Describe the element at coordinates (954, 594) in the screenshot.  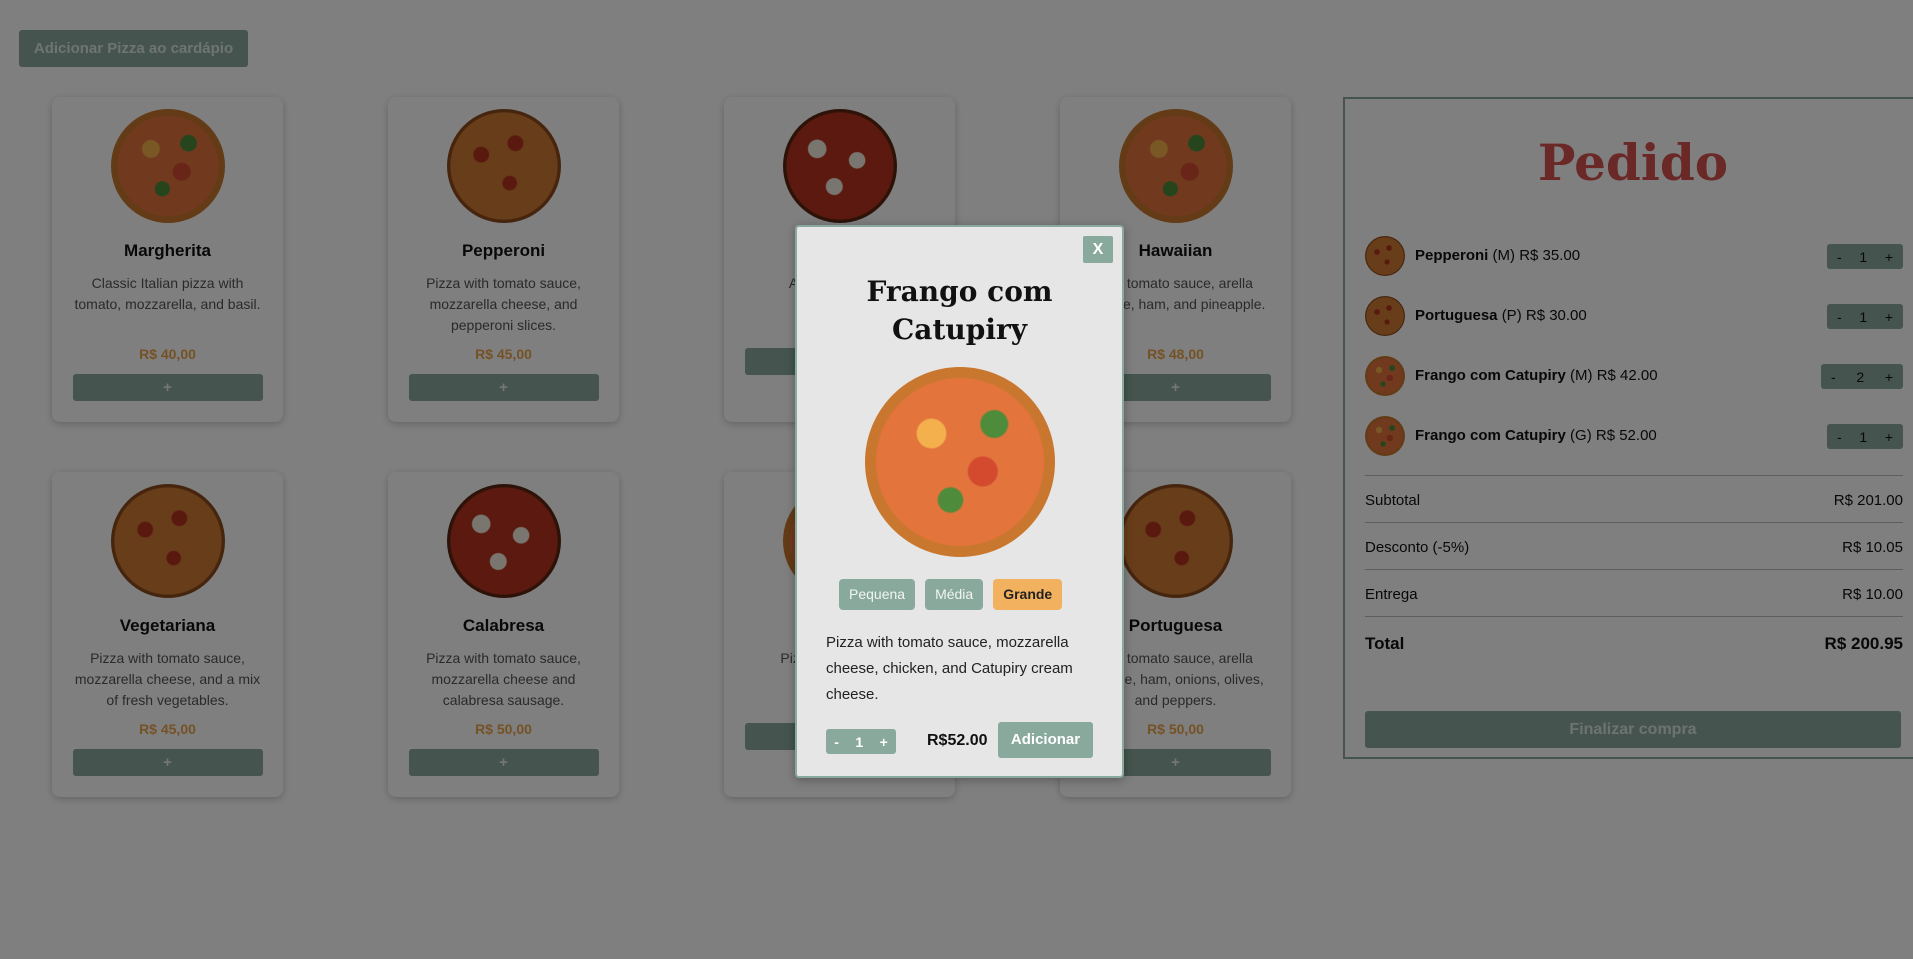
I see `size-medium-button: Média` at that location.